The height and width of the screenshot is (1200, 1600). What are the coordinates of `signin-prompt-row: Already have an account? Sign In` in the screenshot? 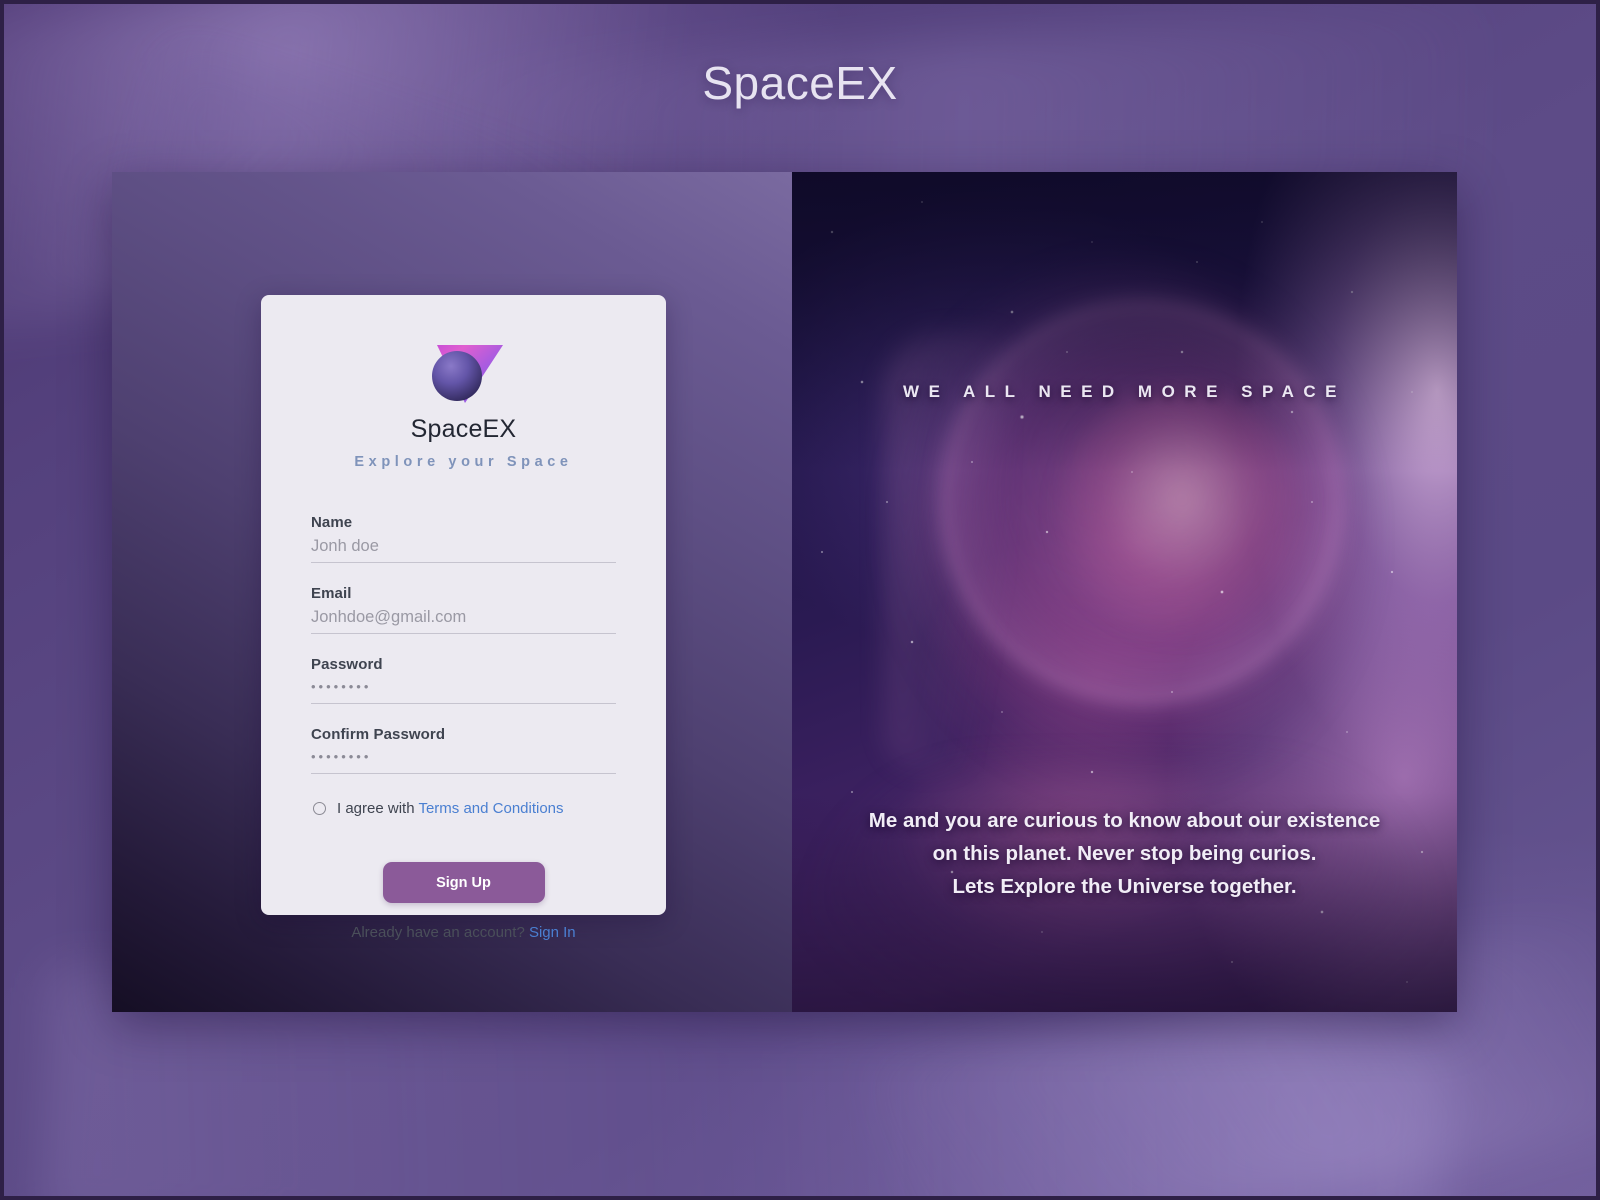 It's located at (463, 932).